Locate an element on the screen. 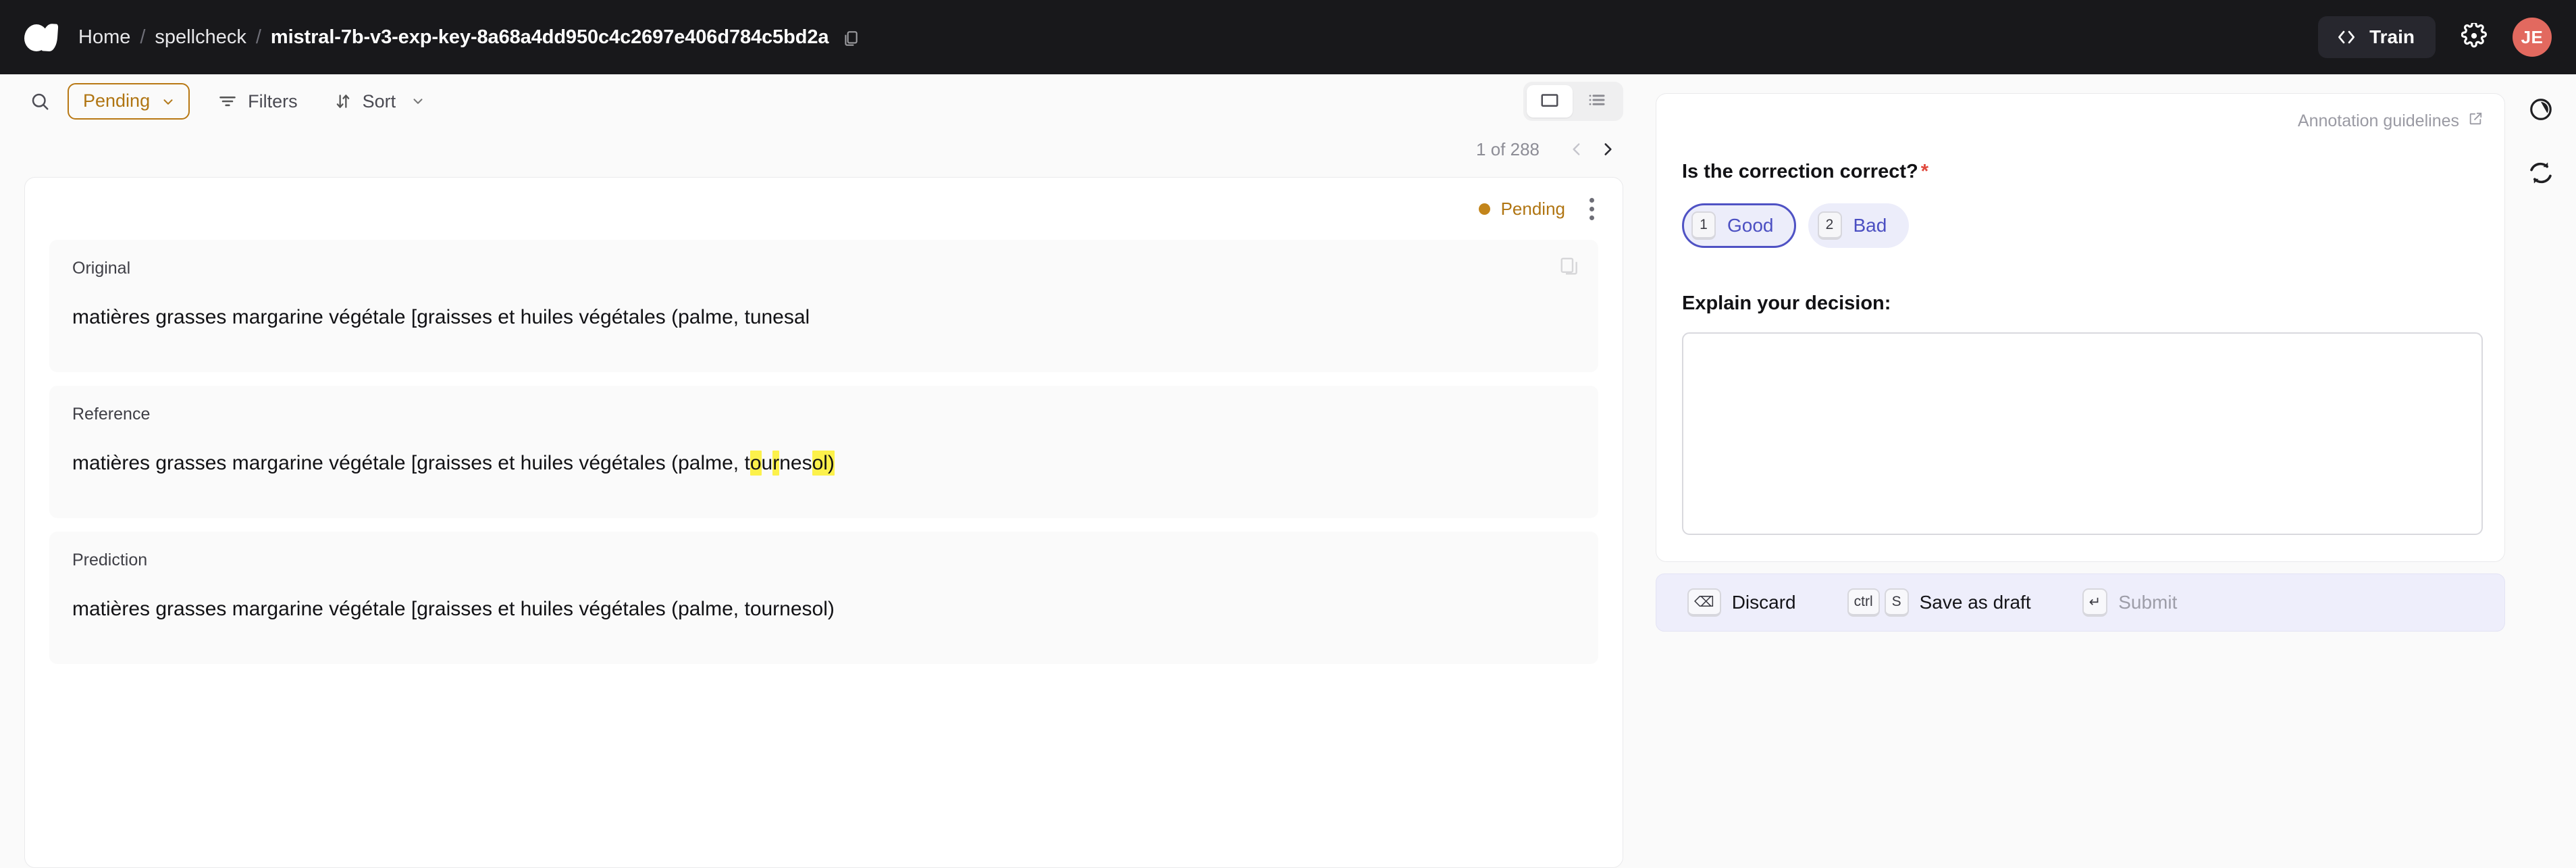 The image size is (2576, 868). status-filter-dropdown: Pending is located at coordinates (129, 101).